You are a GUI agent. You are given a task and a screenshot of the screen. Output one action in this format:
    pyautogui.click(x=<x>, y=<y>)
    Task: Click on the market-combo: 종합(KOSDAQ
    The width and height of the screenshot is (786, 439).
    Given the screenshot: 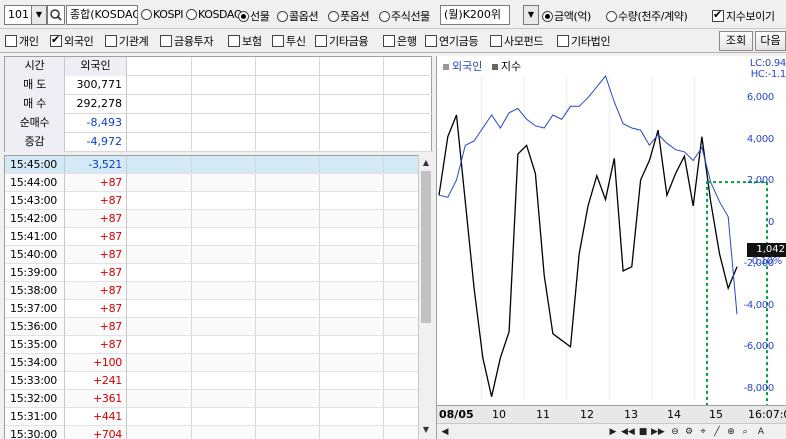 What is the action you would take?
    pyautogui.click(x=102, y=15)
    